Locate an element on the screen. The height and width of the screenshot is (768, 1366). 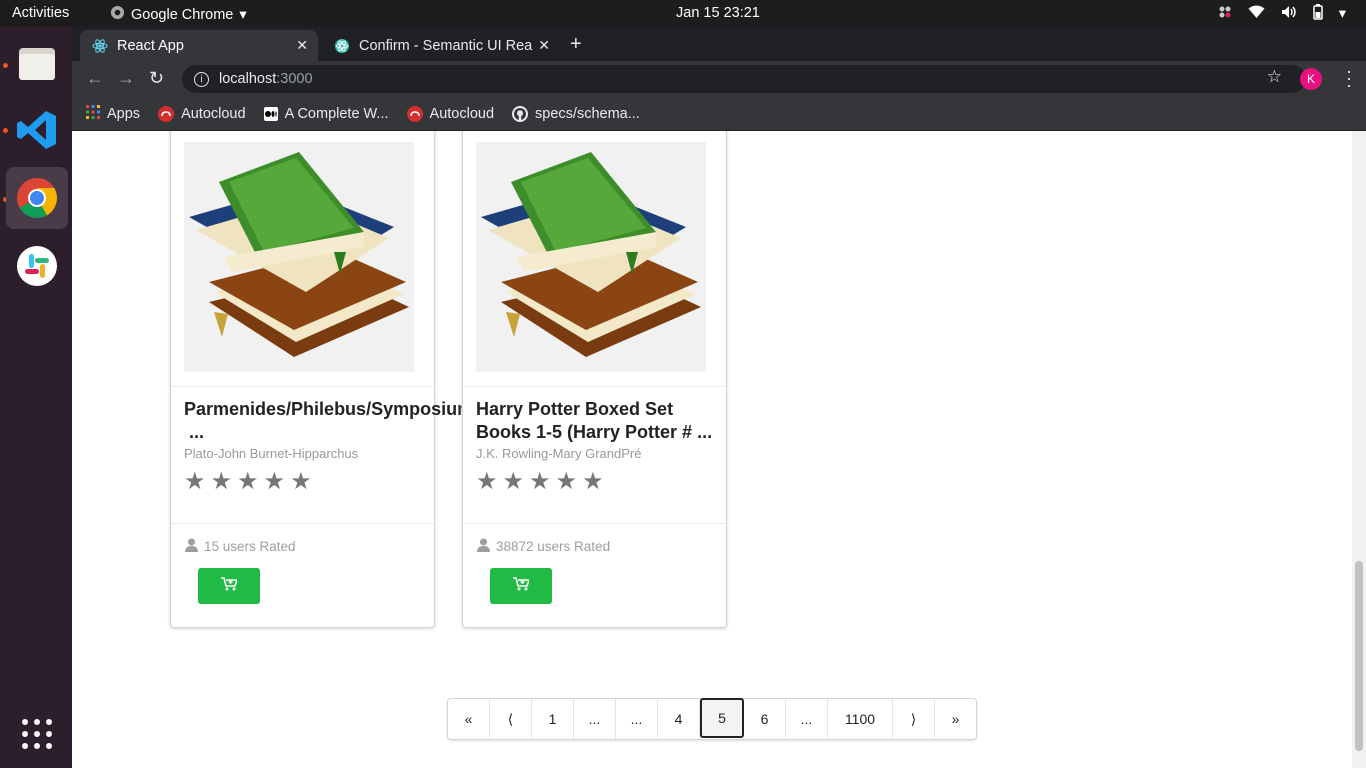
scrollbar-thumb is located at coordinates (1359, 656).